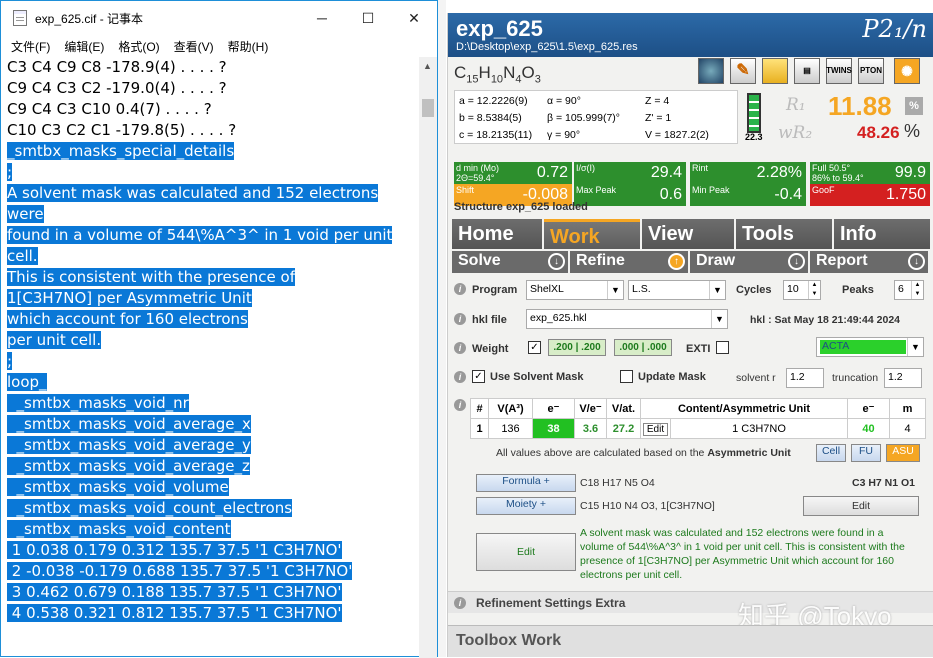 This screenshot has height=658, width=933. I want to click on formula-button: Formula +, so click(526, 483).